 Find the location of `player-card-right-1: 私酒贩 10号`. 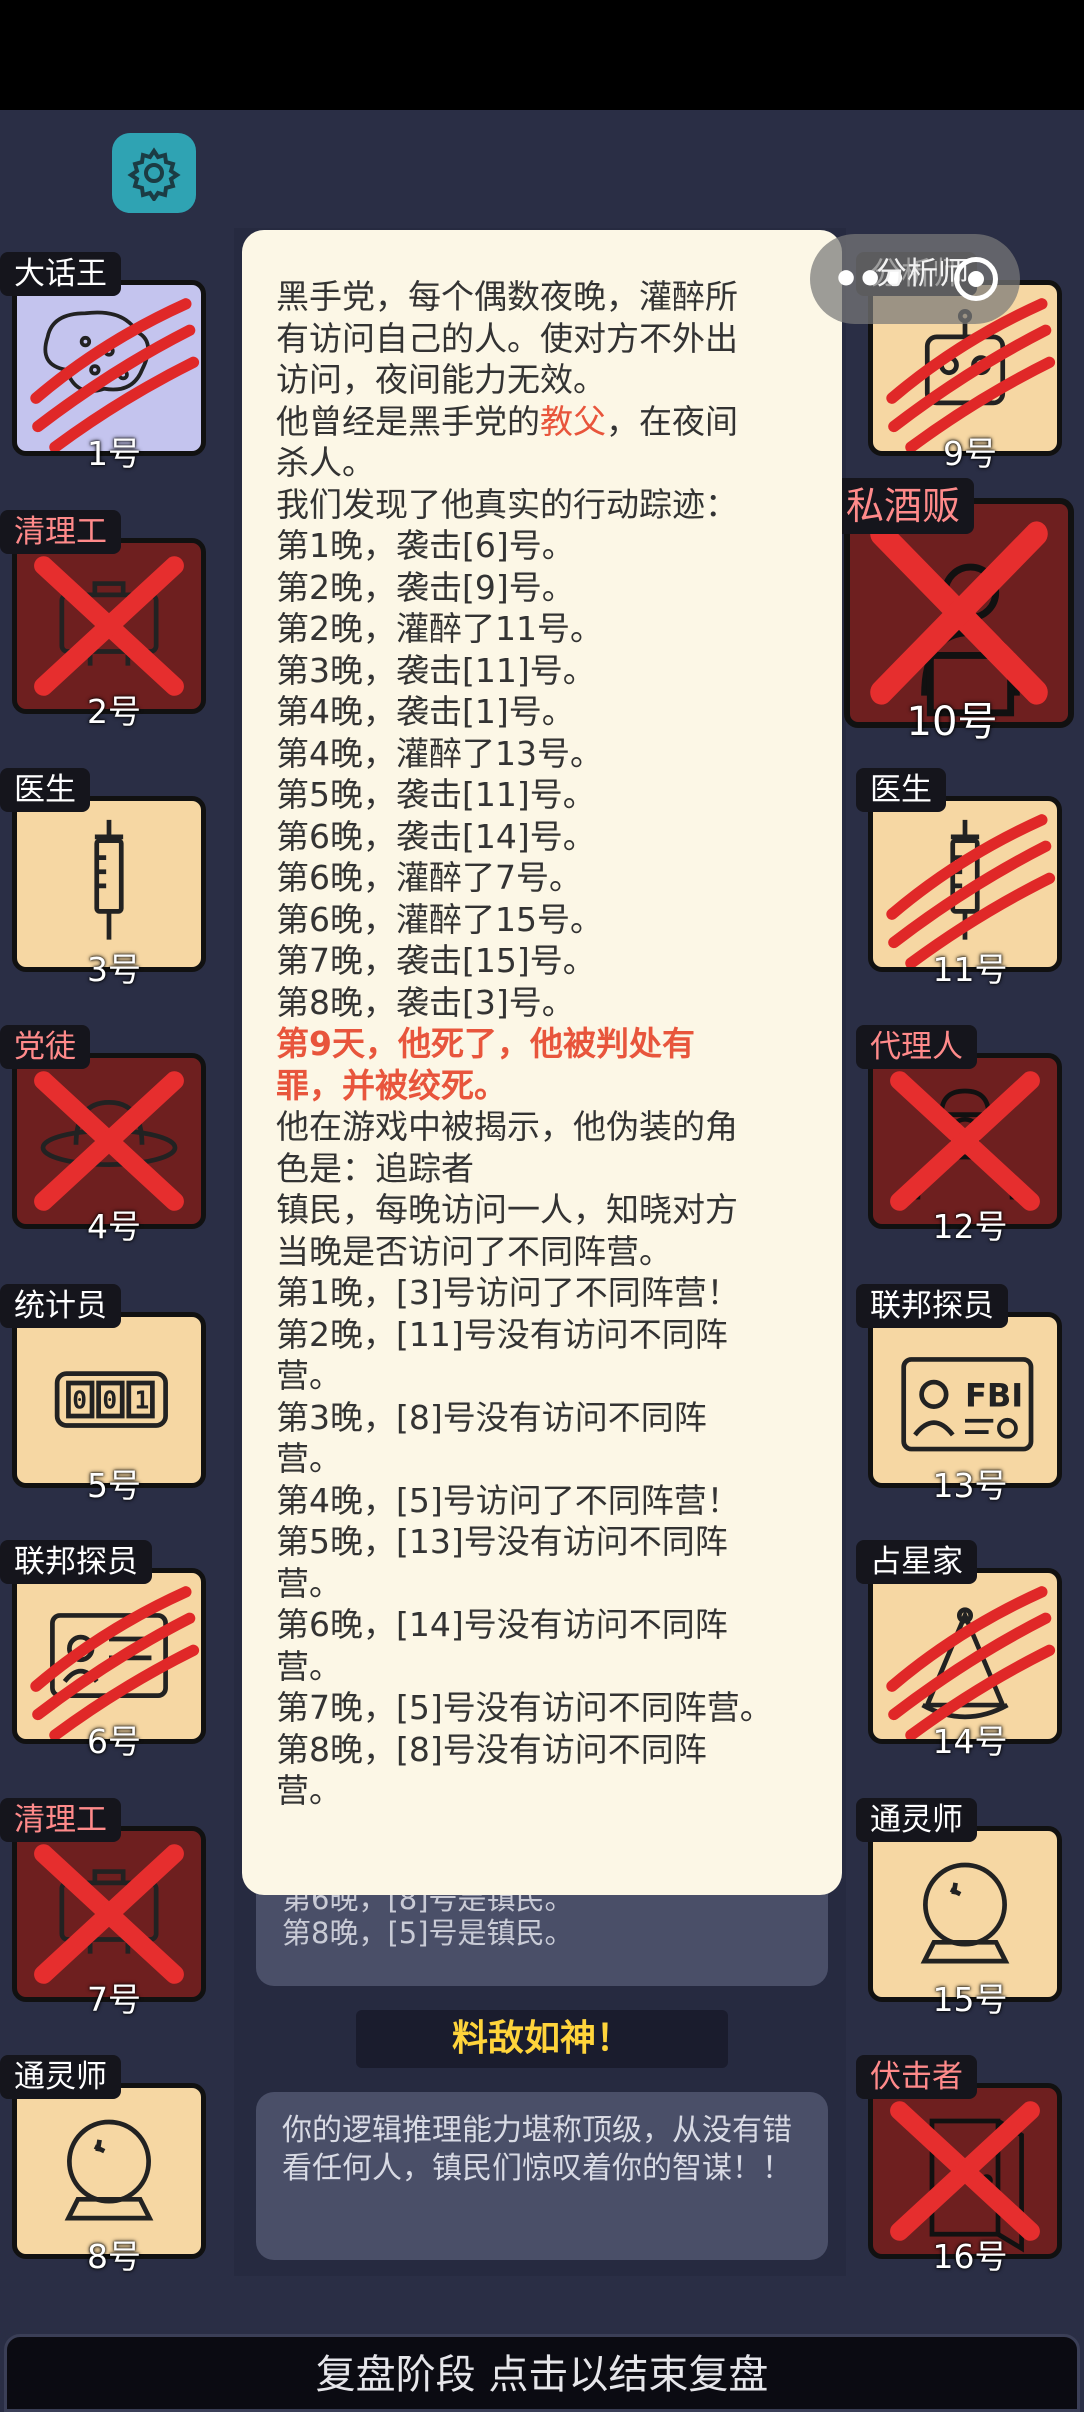

player-card-right-1: 私酒贩 10号 is located at coordinates (953, 610).